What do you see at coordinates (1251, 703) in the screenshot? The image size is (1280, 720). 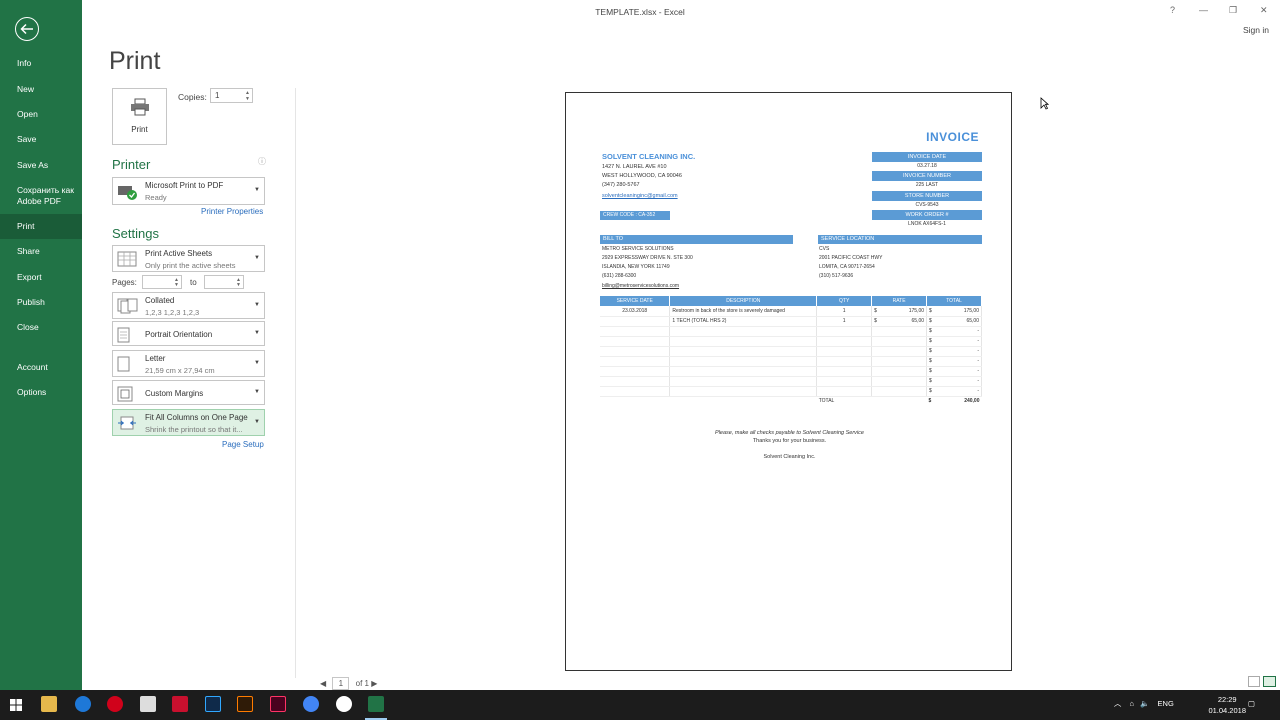 I see `notifications-icon: ▢` at bounding box center [1251, 703].